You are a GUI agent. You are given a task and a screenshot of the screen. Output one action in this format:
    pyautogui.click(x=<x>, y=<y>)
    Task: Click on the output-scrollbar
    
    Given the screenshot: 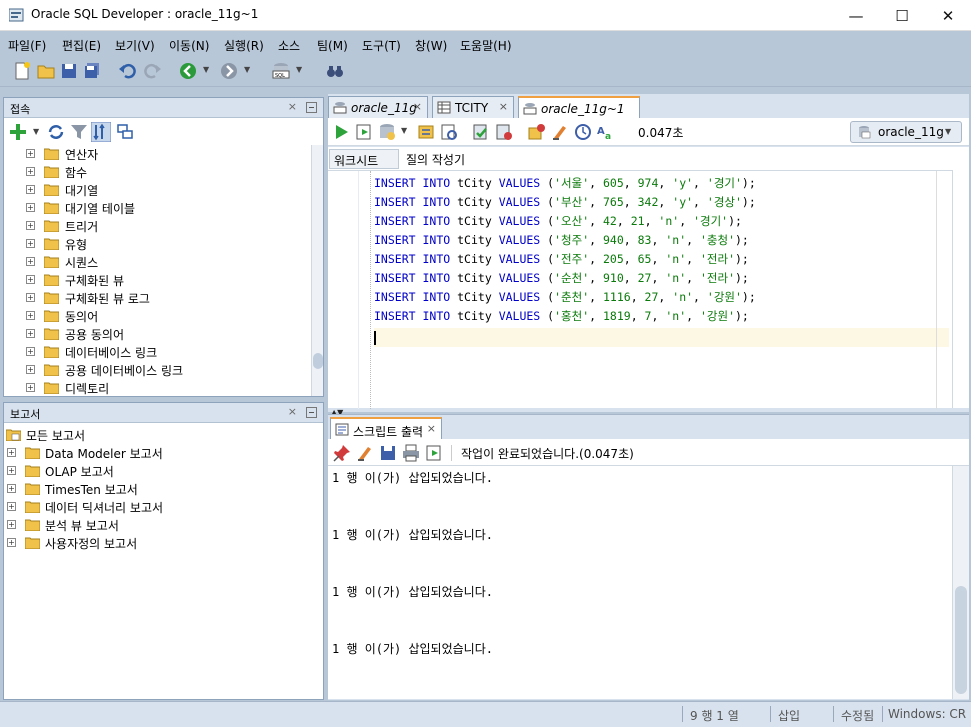 What is the action you would take?
    pyautogui.click(x=960, y=582)
    